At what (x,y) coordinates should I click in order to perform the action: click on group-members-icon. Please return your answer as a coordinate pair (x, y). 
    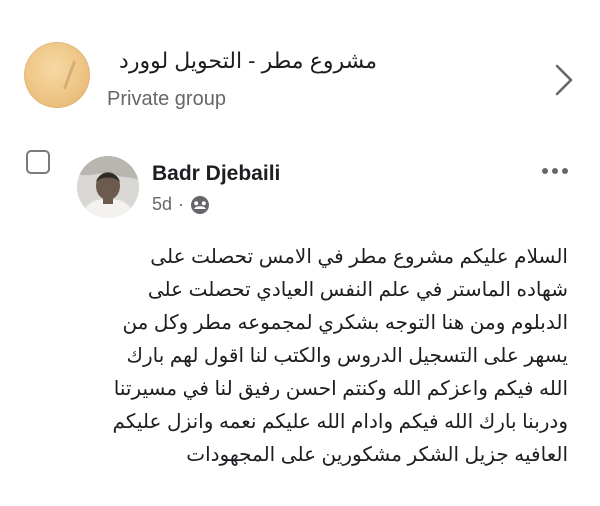
    Looking at the image, I should click on (200, 204).